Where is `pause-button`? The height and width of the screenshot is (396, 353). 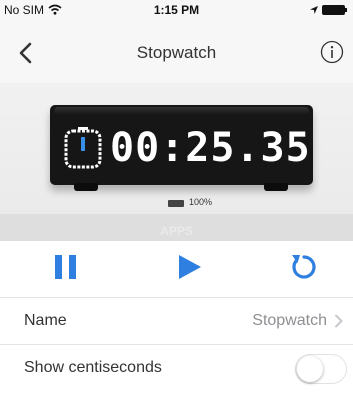 pause-button is located at coordinates (66, 267).